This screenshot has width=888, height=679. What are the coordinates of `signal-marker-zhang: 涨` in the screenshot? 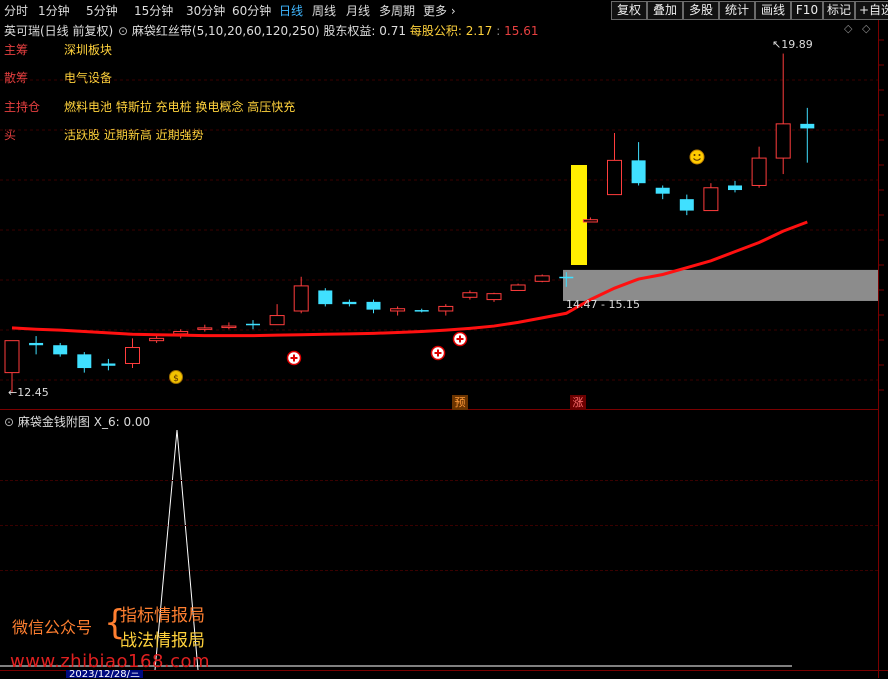 It's located at (578, 402).